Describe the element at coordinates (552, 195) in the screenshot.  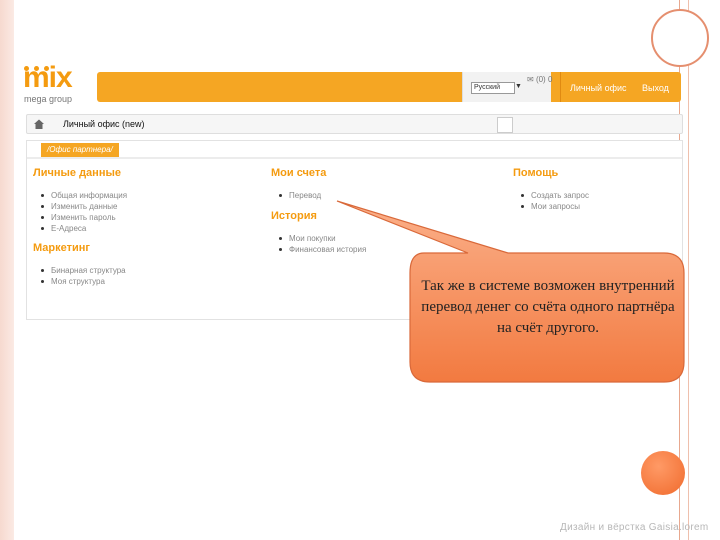
I see `link-create-request: Создать запрос` at that location.